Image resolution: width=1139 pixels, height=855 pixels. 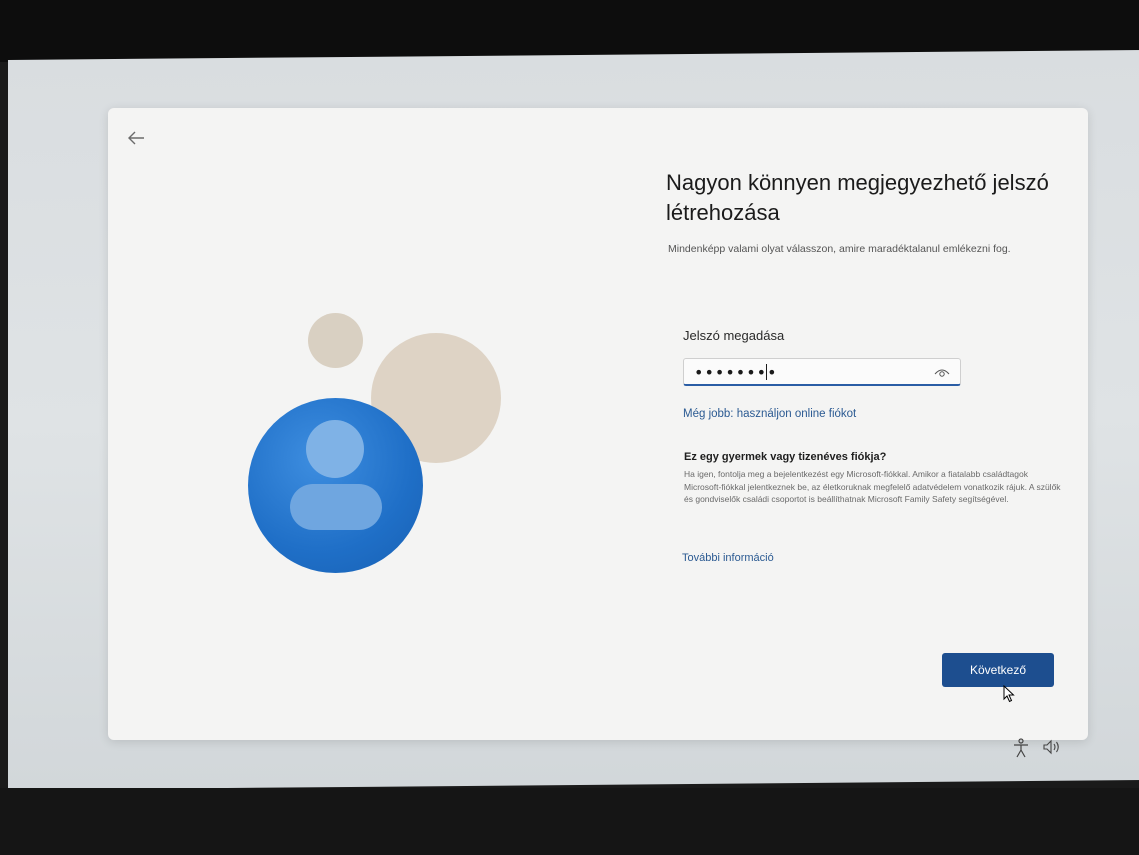 I want to click on user-illustration, so click(x=393, y=448).